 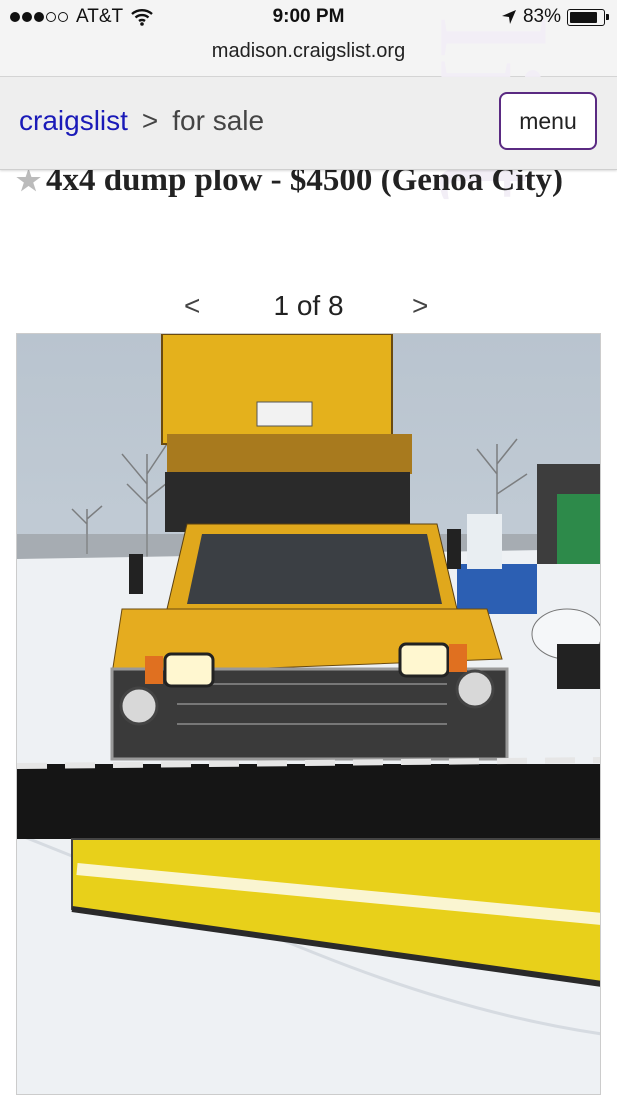 What do you see at coordinates (218, 121) in the screenshot?
I see `breadcrumb-section: for sale` at bounding box center [218, 121].